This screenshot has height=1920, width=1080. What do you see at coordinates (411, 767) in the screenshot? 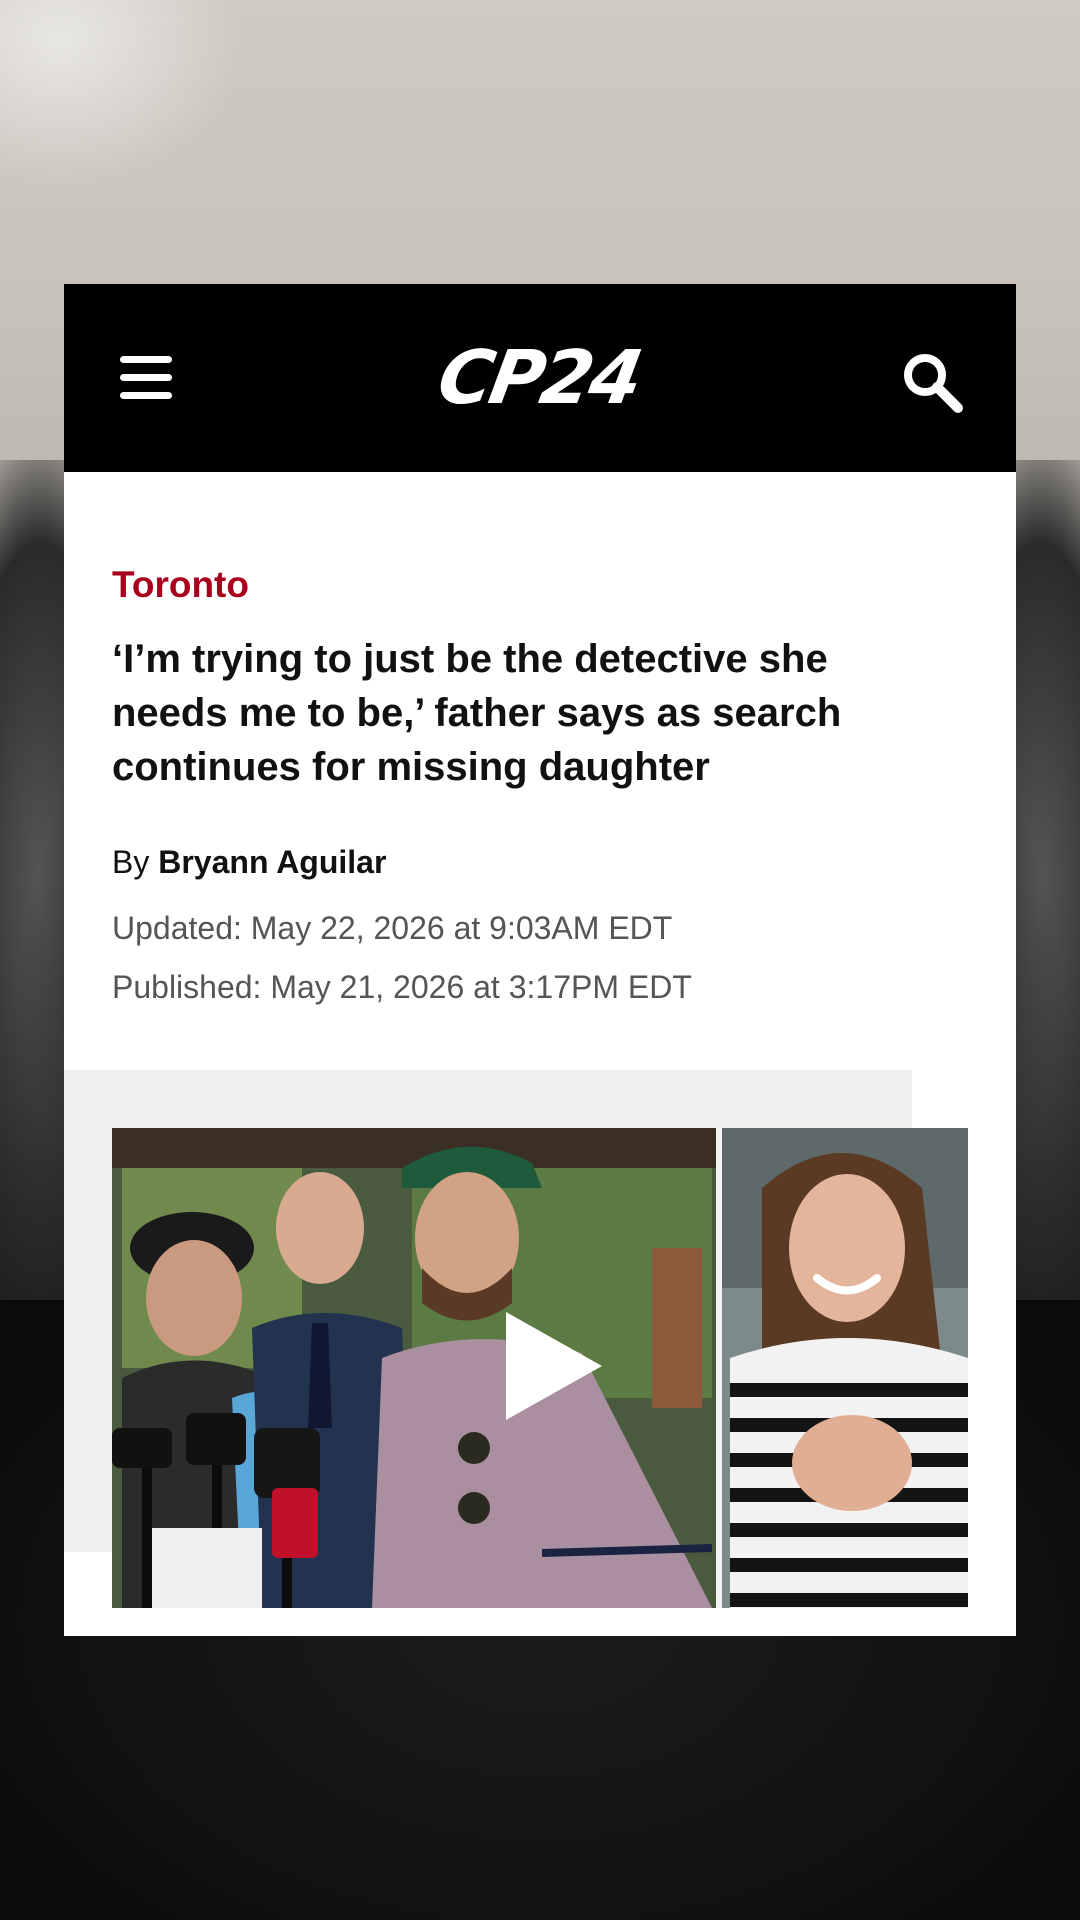
I see `headline-line: continues for missing daughter` at bounding box center [411, 767].